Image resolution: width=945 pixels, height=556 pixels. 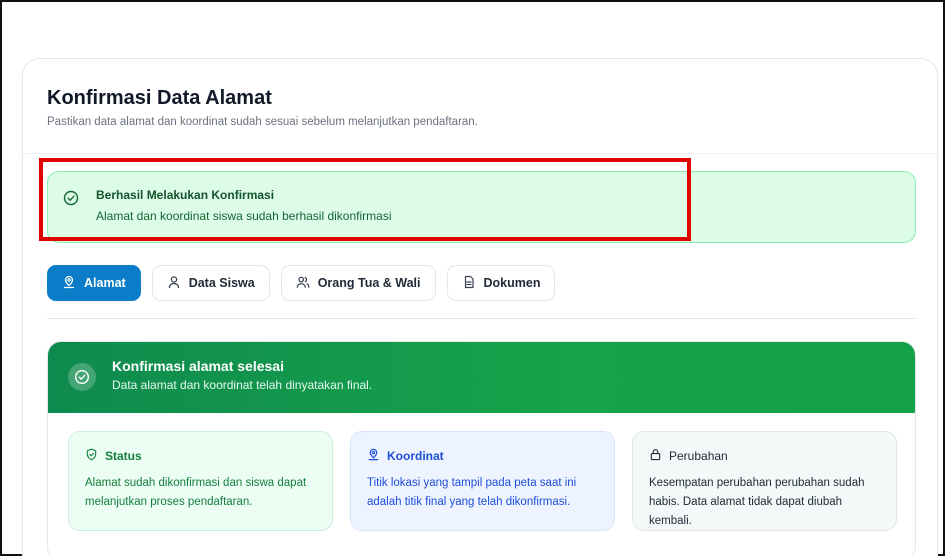 I want to click on users-icon, so click(x=303, y=283).